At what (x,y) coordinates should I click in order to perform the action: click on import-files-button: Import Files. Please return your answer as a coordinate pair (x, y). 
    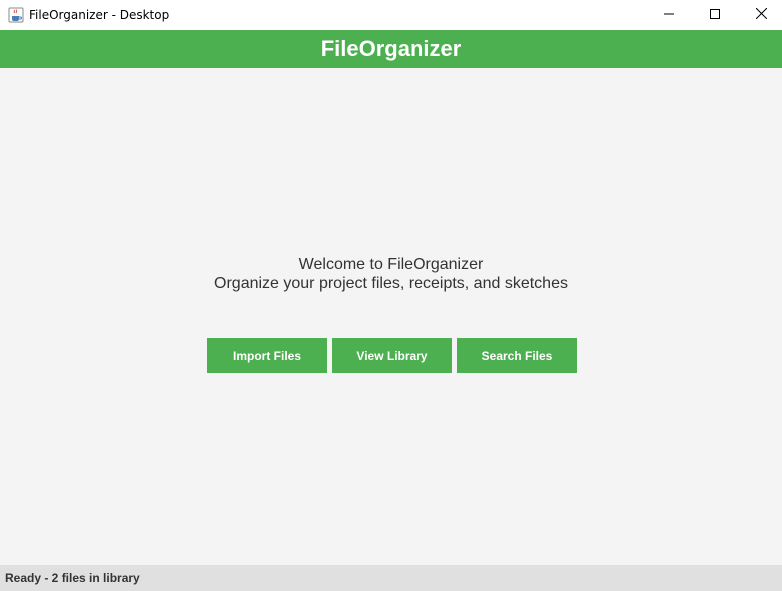
    Looking at the image, I should click on (267, 355).